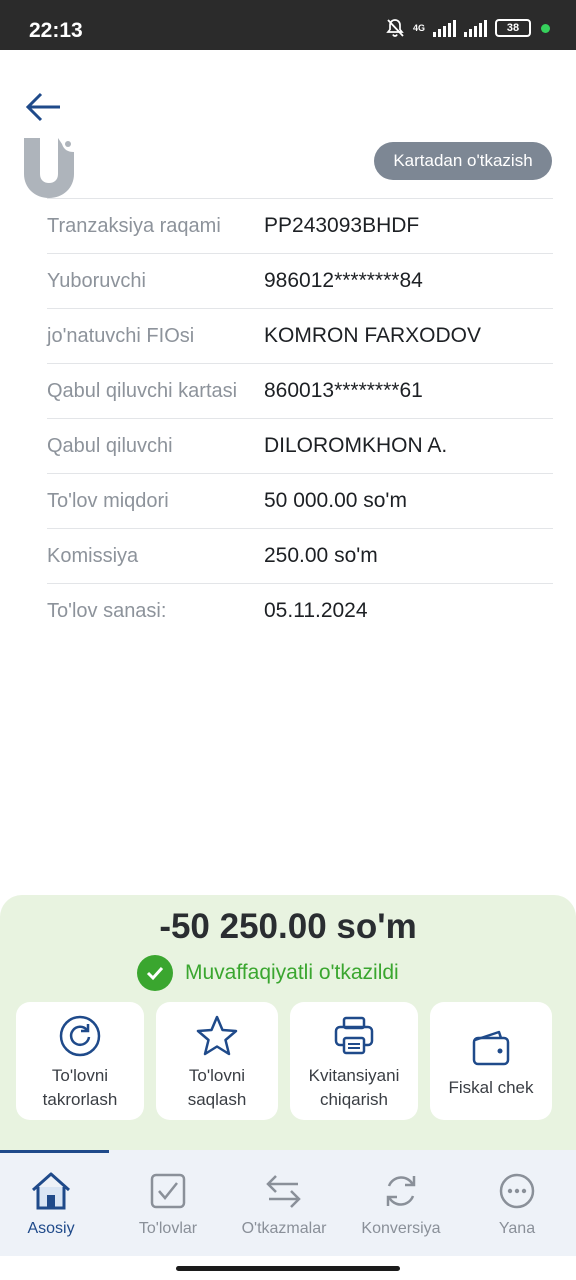 This screenshot has height=1280, width=576. Describe the element at coordinates (395, 28) in the screenshot. I see `mute-bell-icon` at that location.